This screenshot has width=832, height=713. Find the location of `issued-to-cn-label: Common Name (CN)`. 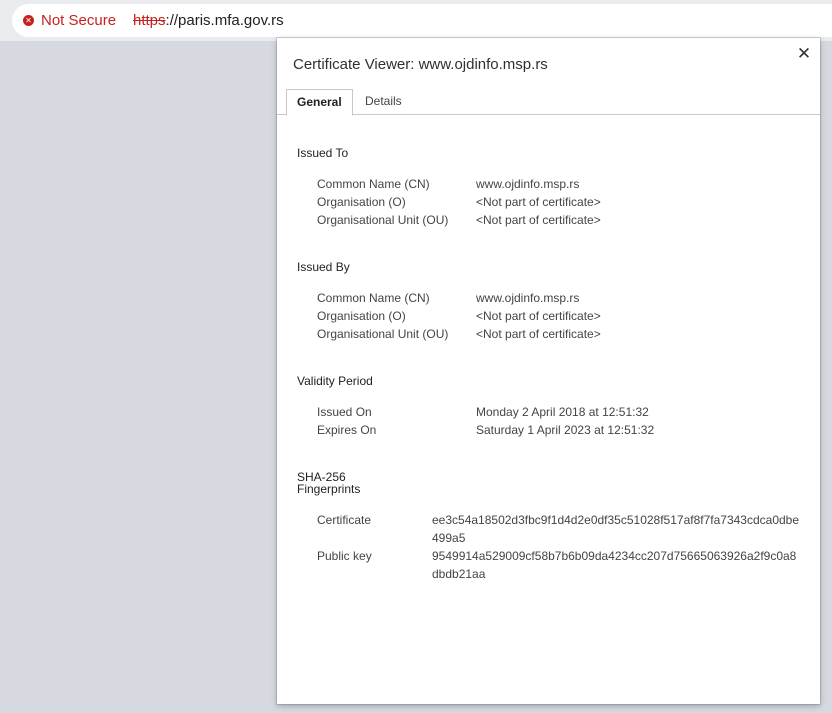

issued-to-cn-label: Common Name (CN) is located at coordinates (373, 184).